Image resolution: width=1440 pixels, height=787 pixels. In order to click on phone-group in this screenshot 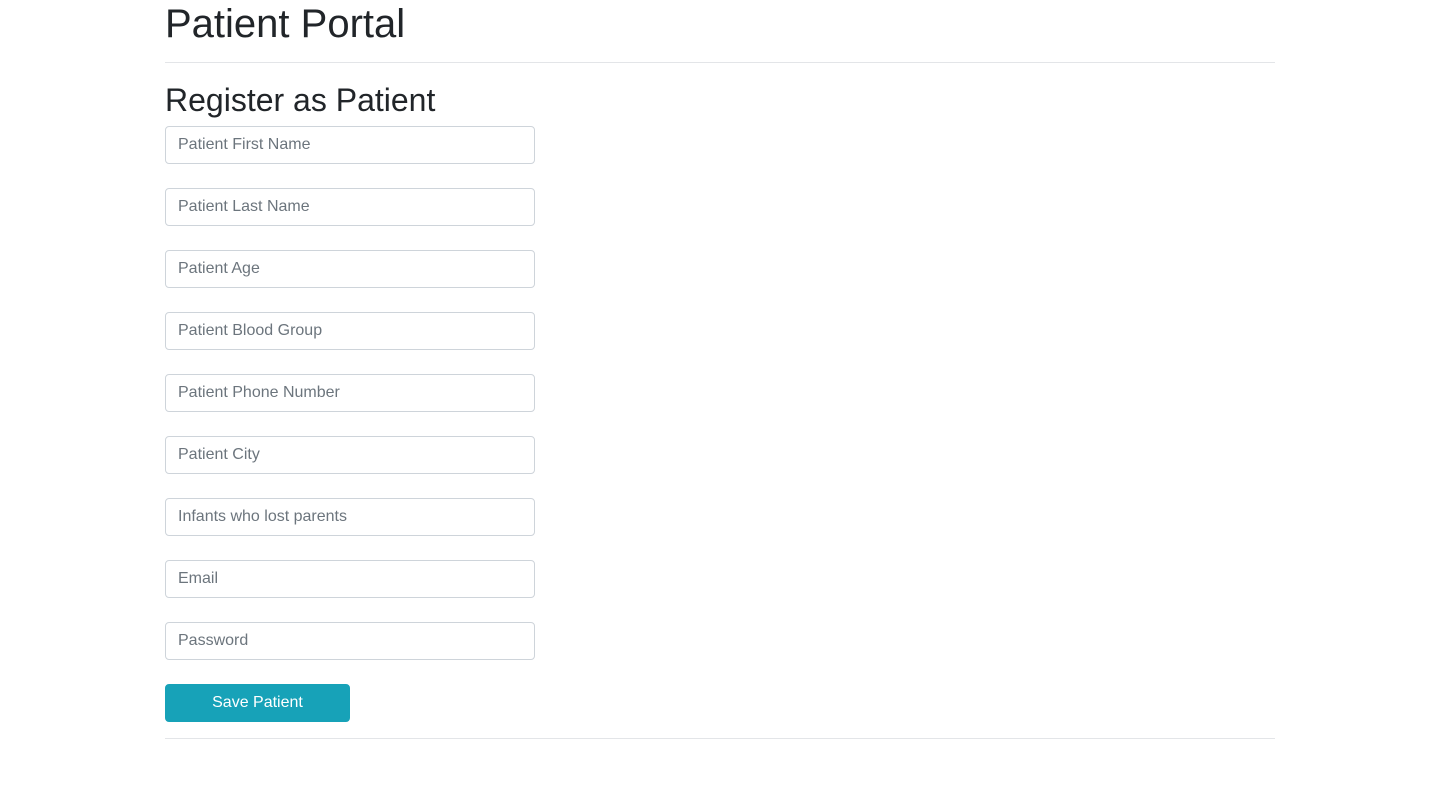, I will do `click(720, 393)`.